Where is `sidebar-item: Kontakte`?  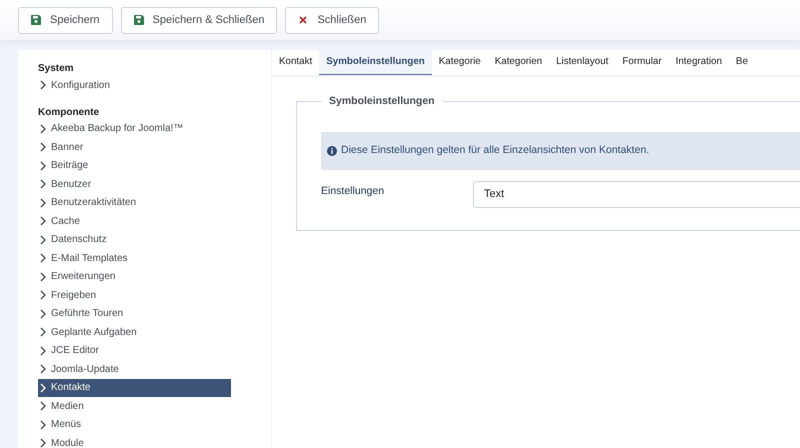 sidebar-item: Kontakte is located at coordinates (134, 387).